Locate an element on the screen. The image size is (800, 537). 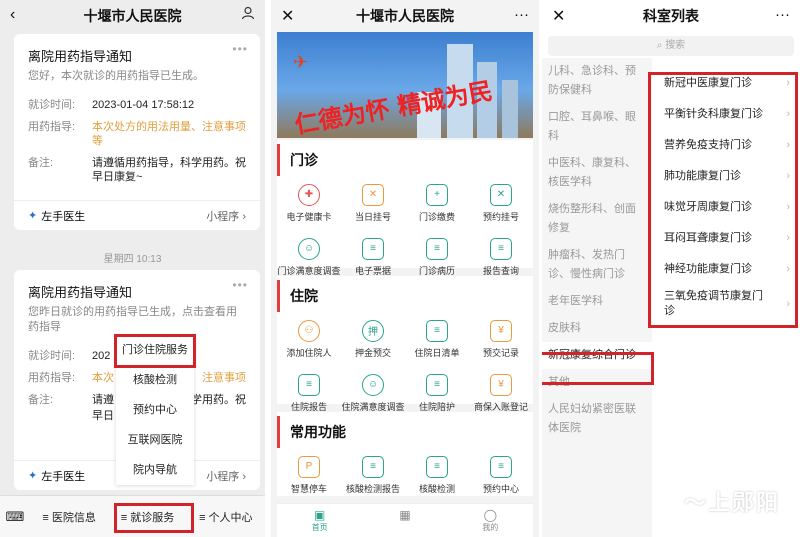
chat-header: ‹ 十堰市人民医院 is located at coordinates (132, 16).